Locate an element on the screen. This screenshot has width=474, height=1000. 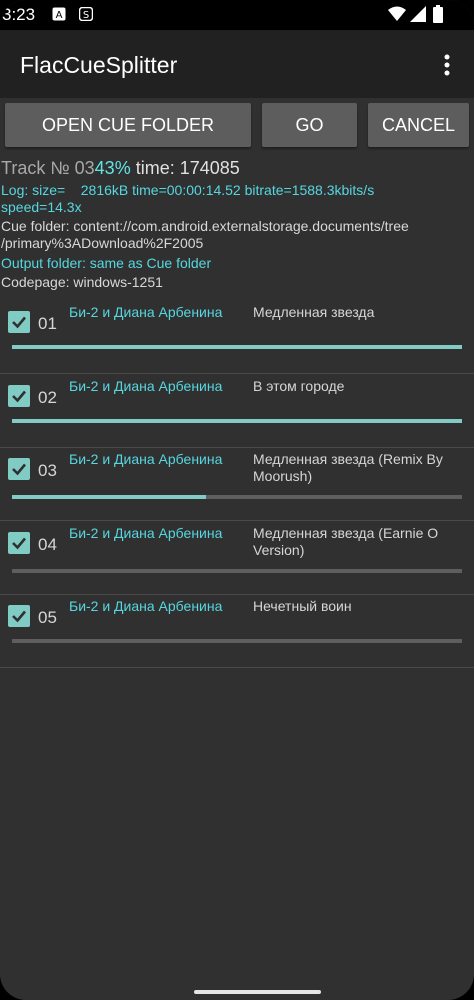
track-title: Медленная звезда (Earnie O Version) is located at coordinates (346, 541).